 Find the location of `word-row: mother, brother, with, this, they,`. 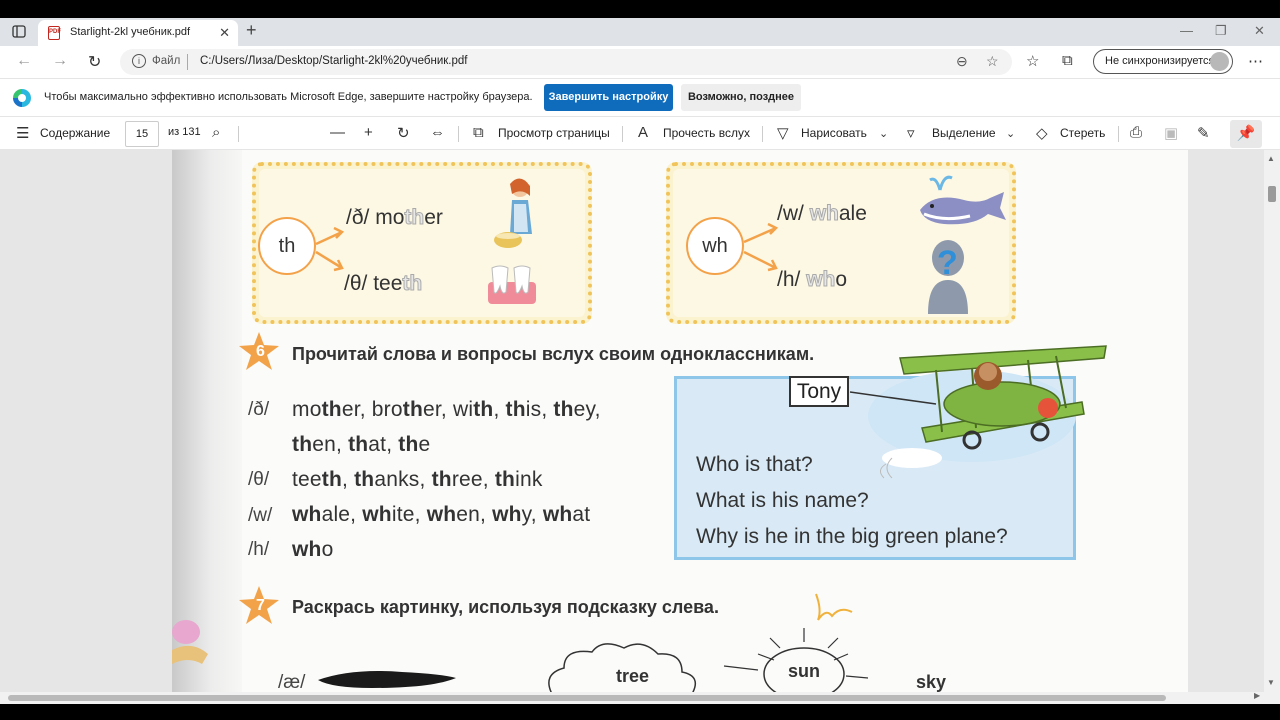

word-row: mother, brother, with, this, they, is located at coordinates (446, 410).